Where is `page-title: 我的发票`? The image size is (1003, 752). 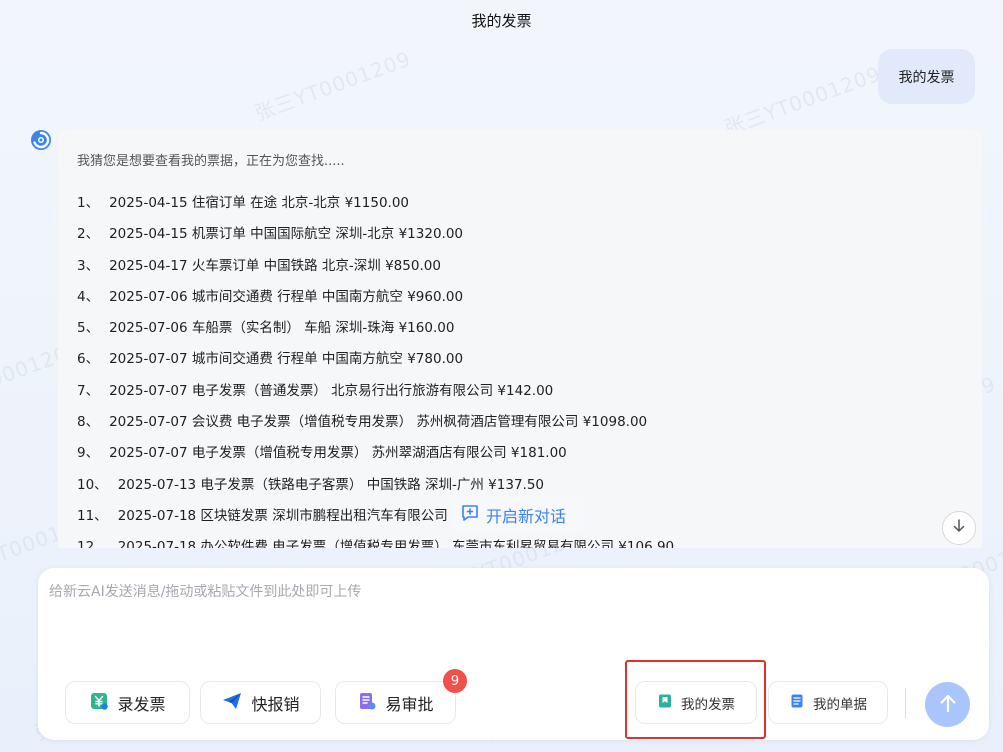 page-title: 我的发票 is located at coordinates (501, 21).